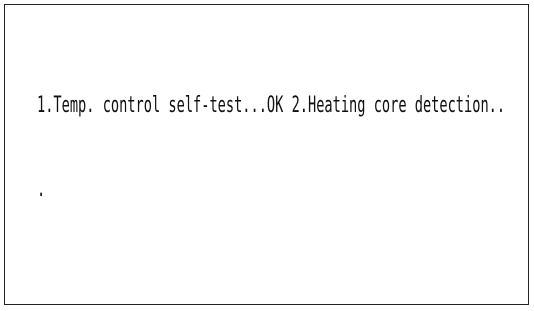 This screenshot has width=534, height=311. What do you see at coordinates (41, 189) in the screenshot?
I see `progress-continuation-text: .` at bounding box center [41, 189].